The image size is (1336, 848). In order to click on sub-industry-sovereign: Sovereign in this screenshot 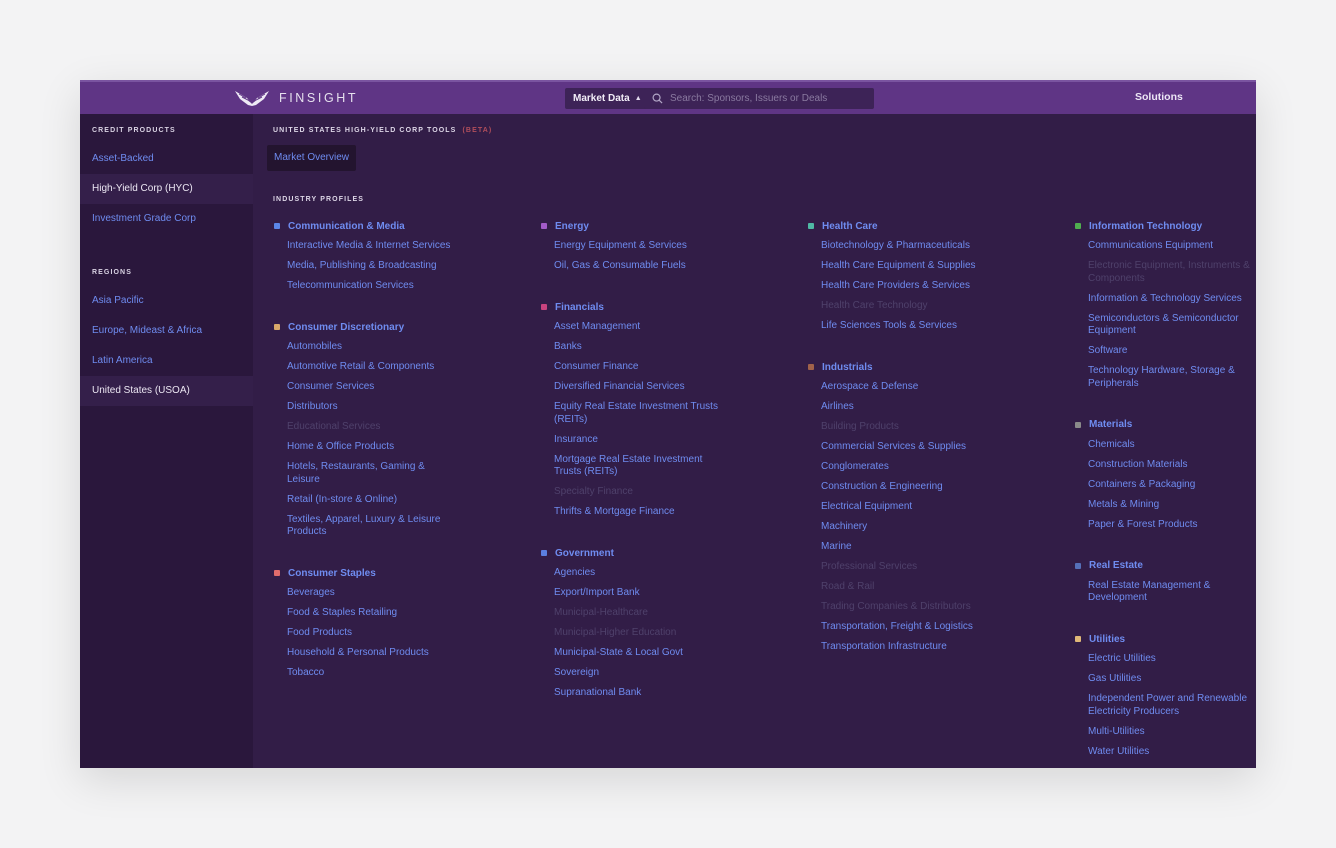, I will do `click(630, 673)`.